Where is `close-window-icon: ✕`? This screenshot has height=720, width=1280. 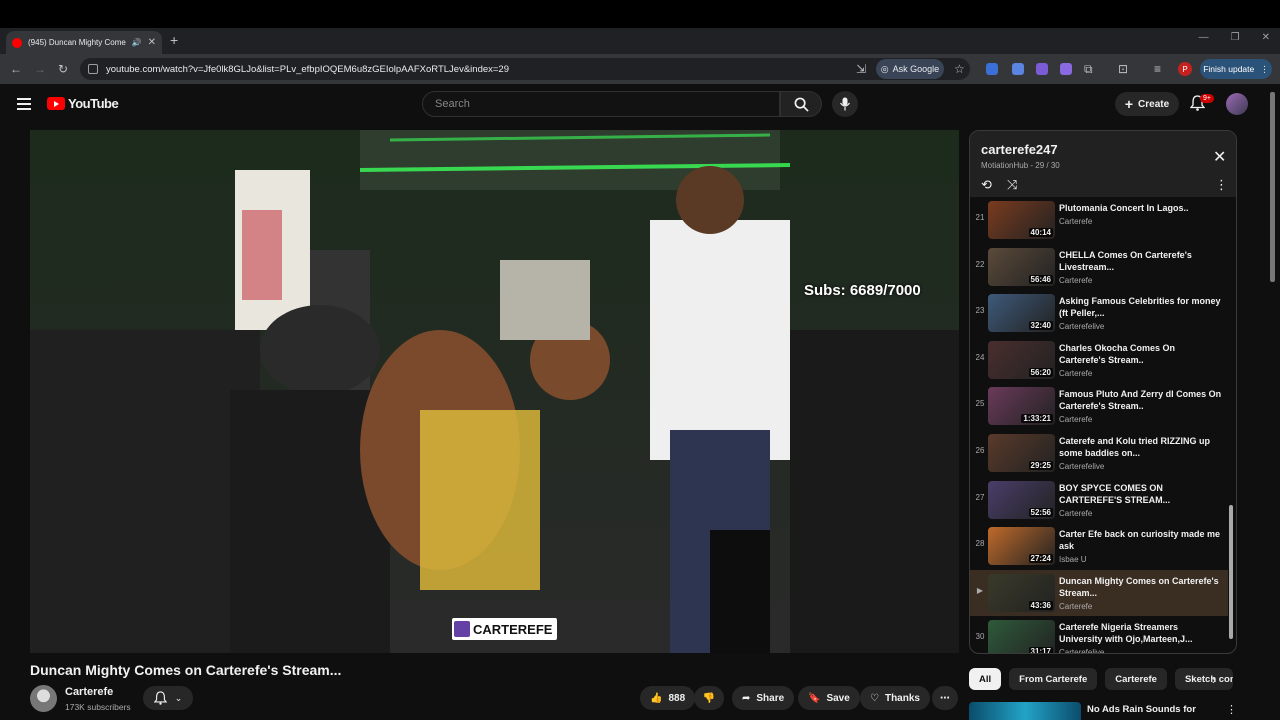
close-window-icon: ✕ is located at coordinates (1266, 37).